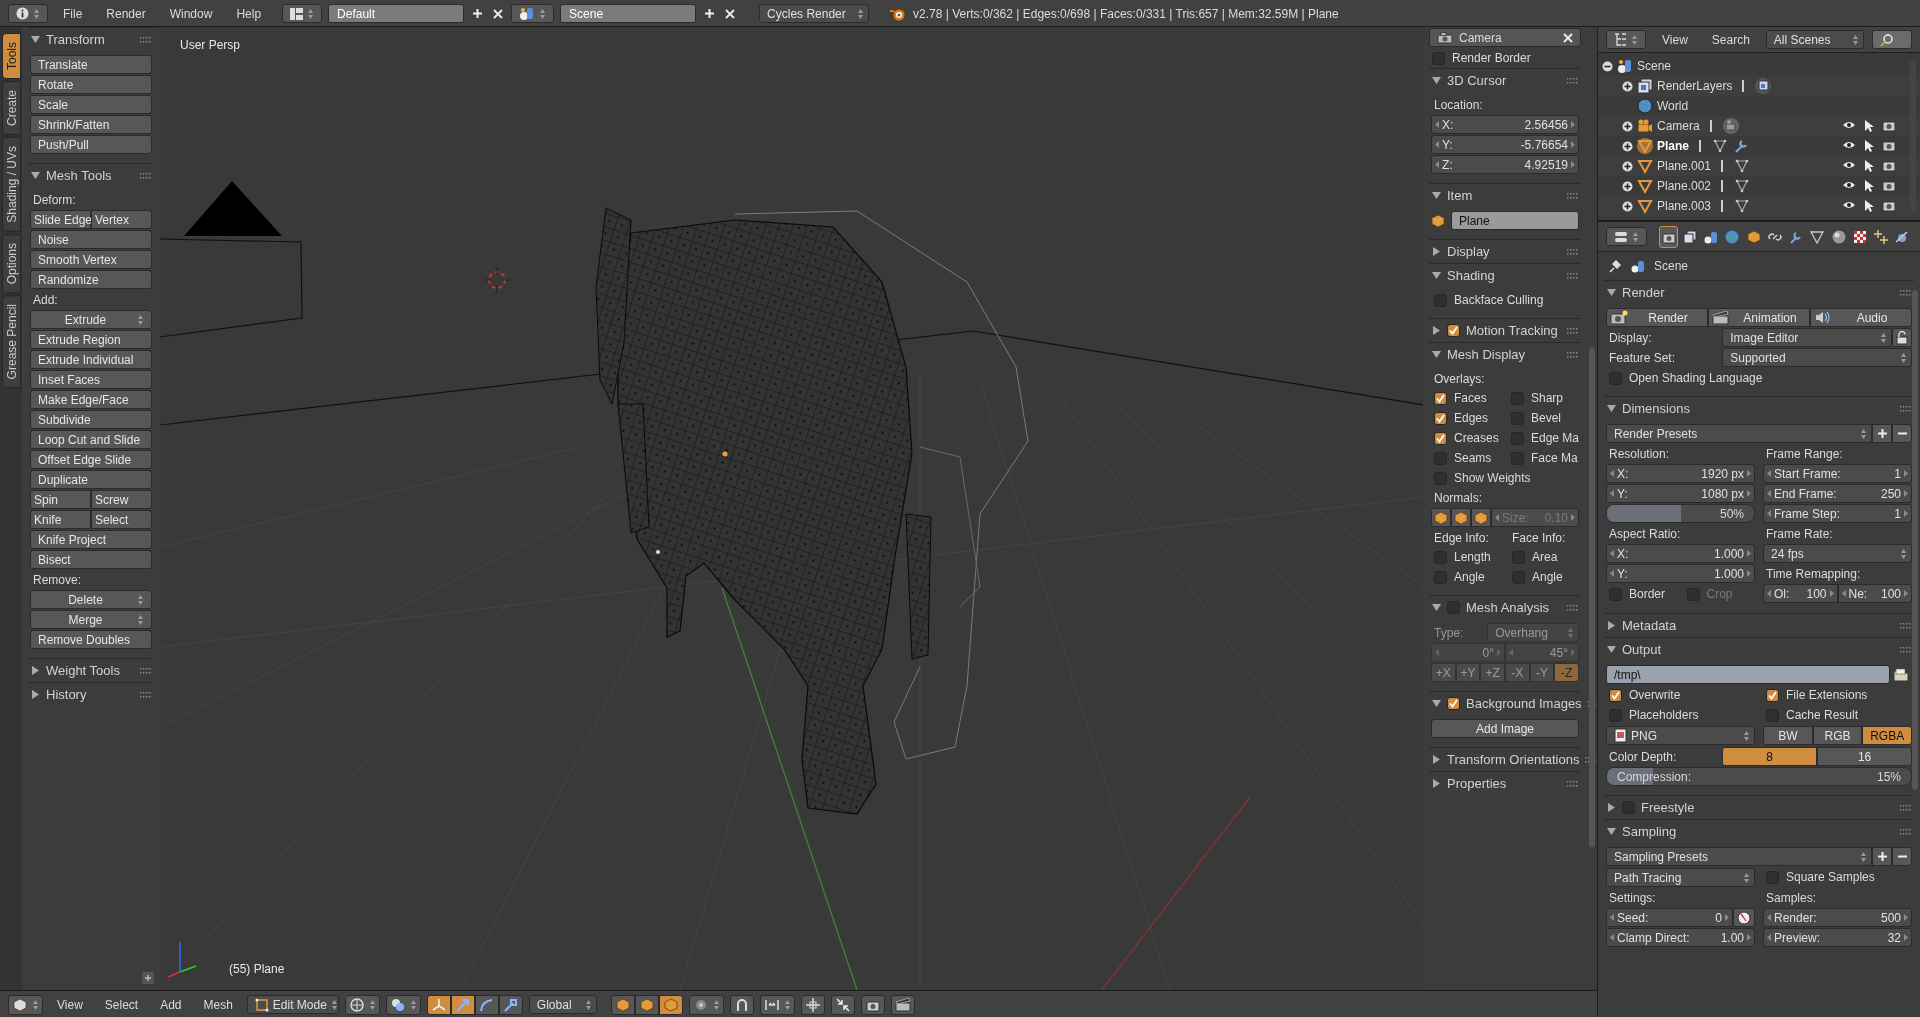 This screenshot has width=1920, height=1017. Describe the element at coordinates (91, 279) in the screenshot. I see `tool-button: Randomize` at that location.